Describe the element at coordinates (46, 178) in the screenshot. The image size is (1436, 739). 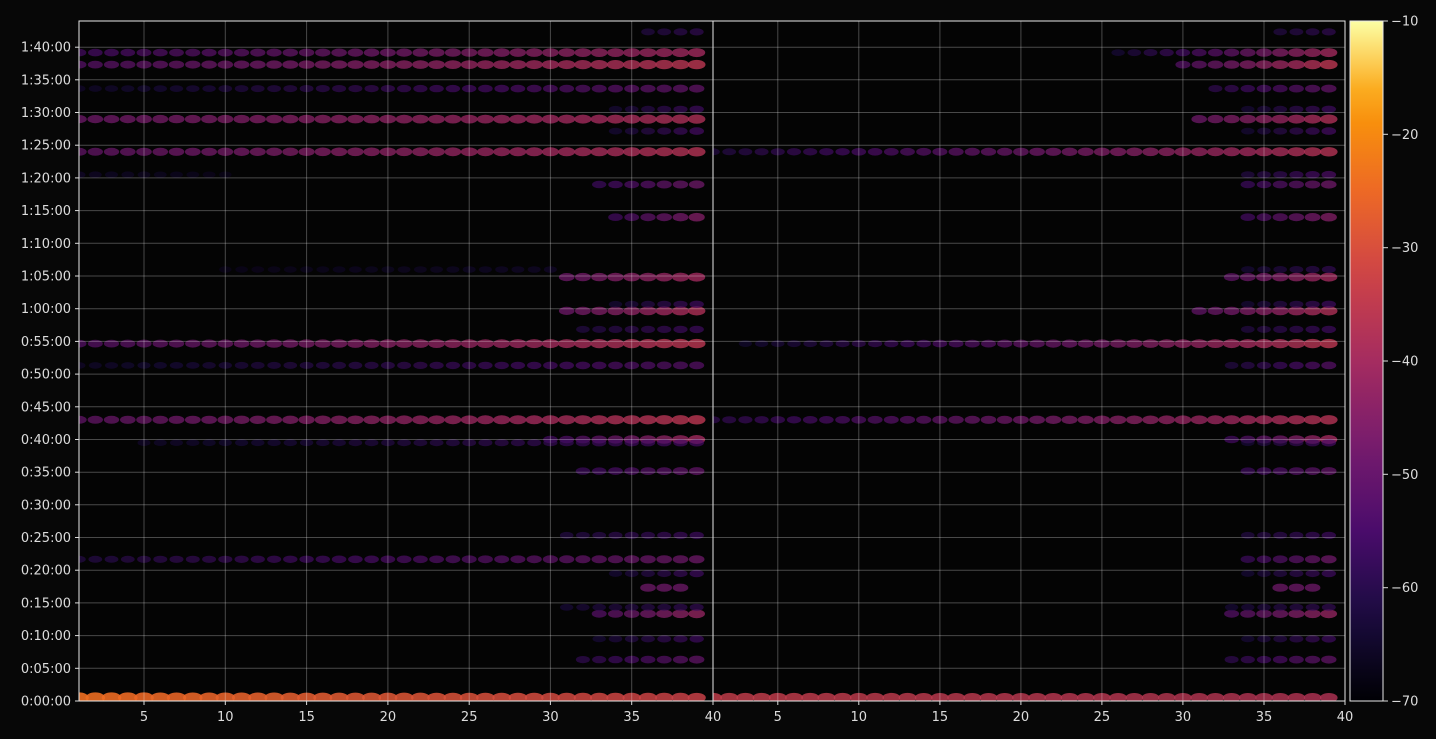
I see `y-tick-label: 1:20:00` at that location.